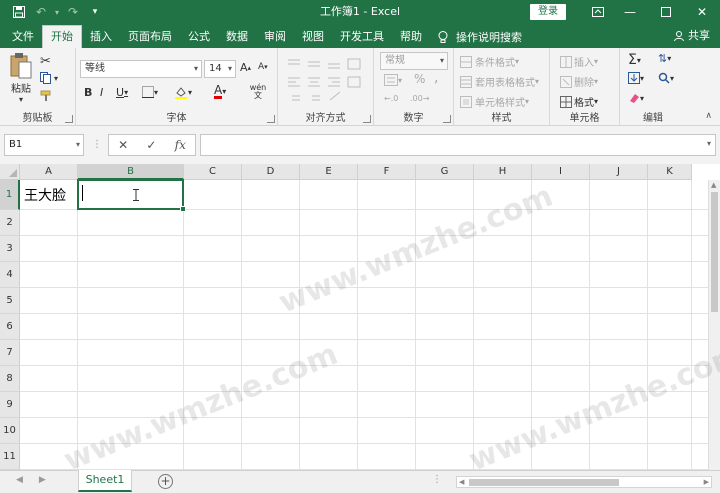 Image resolution: width=720 pixels, height=493 pixels. Describe the element at coordinates (10, 457) in the screenshot. I see `row-header-11: 11` at that location.